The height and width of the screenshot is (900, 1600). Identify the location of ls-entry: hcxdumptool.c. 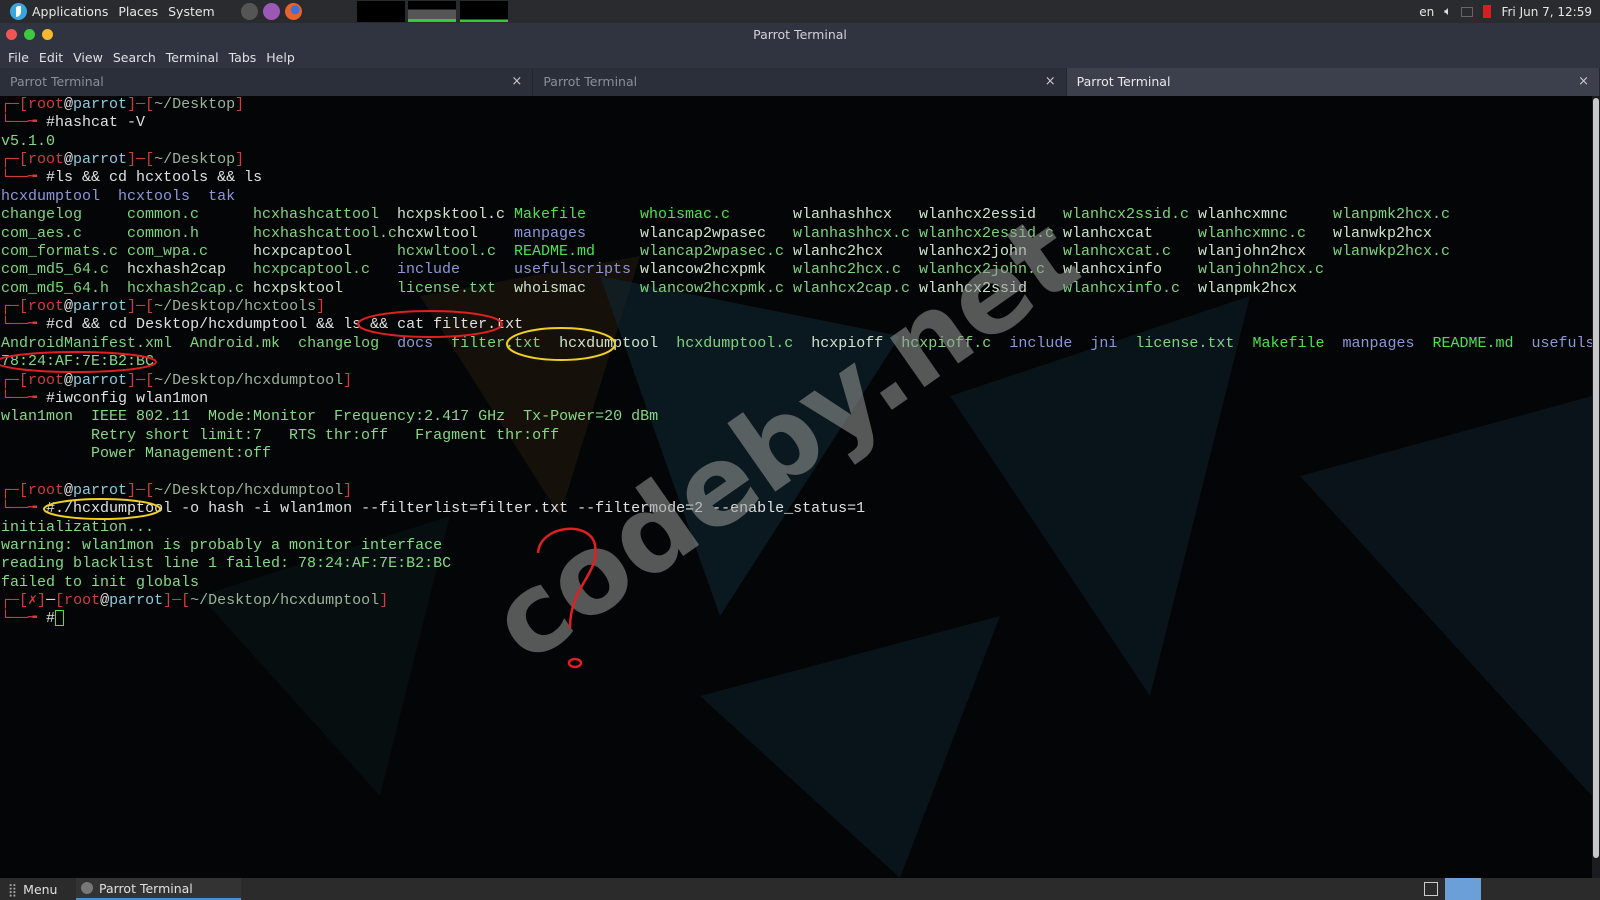
(735, 343).